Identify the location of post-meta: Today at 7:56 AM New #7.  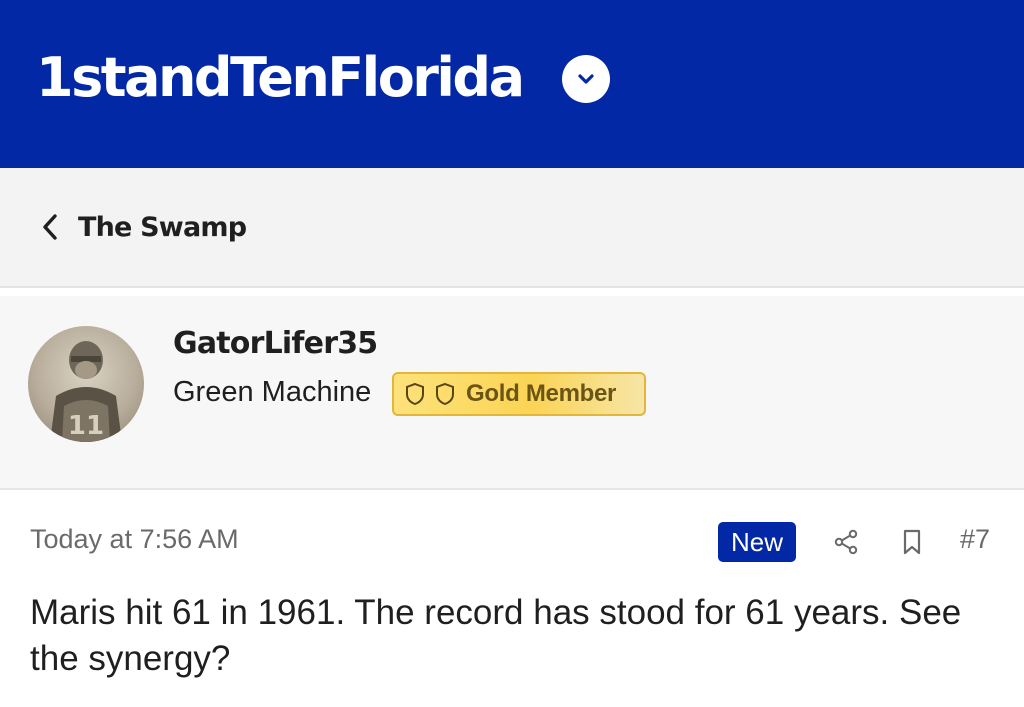
(512, 540).